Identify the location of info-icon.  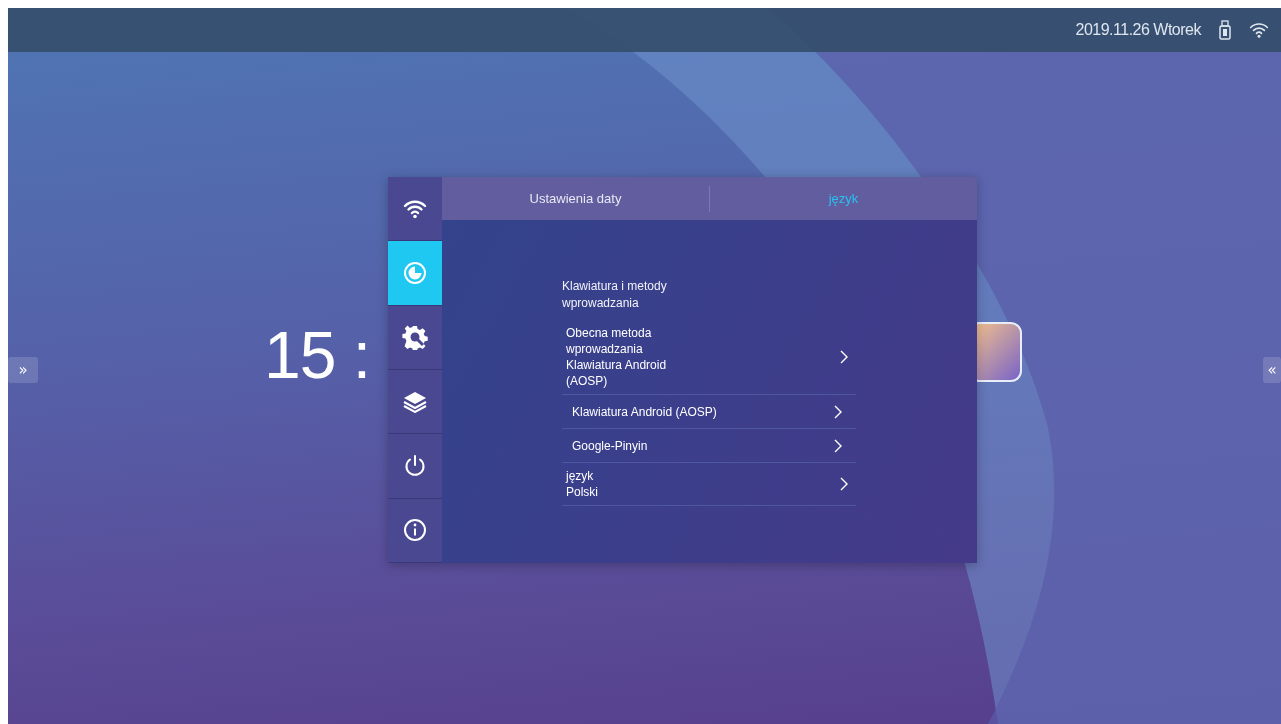
(415, 530).